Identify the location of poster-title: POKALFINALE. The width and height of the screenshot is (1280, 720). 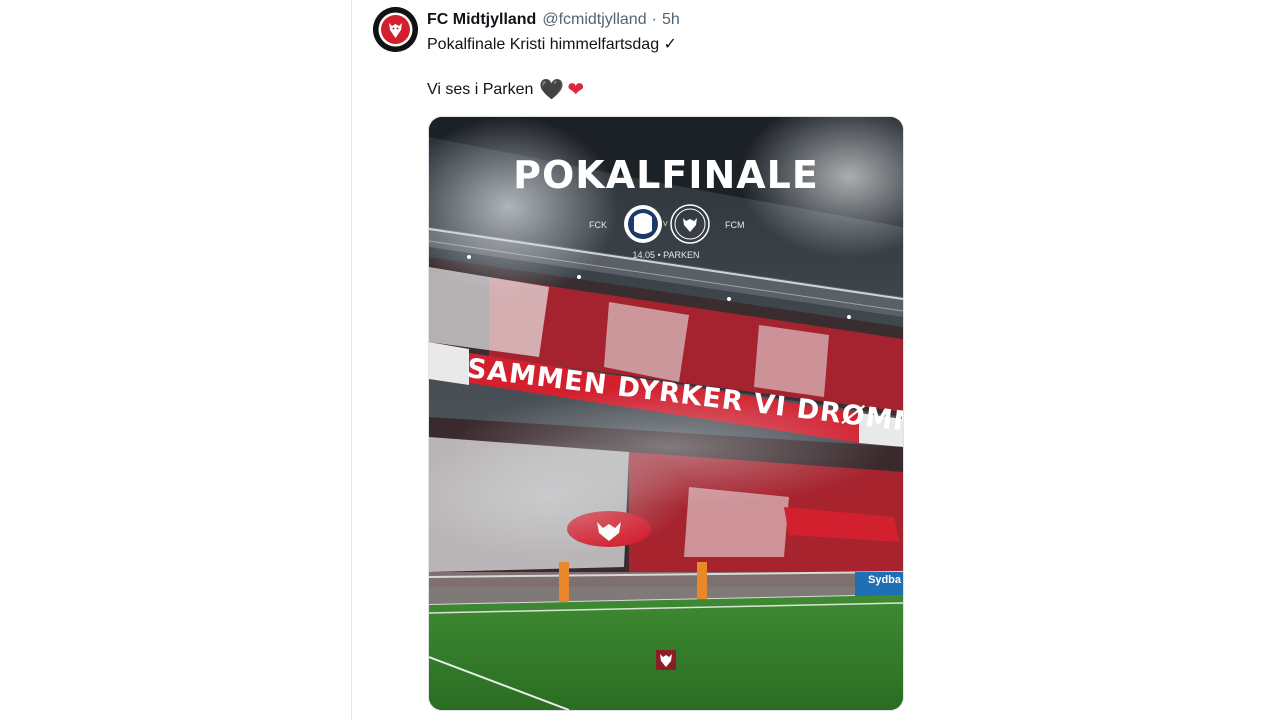
(666, 175).